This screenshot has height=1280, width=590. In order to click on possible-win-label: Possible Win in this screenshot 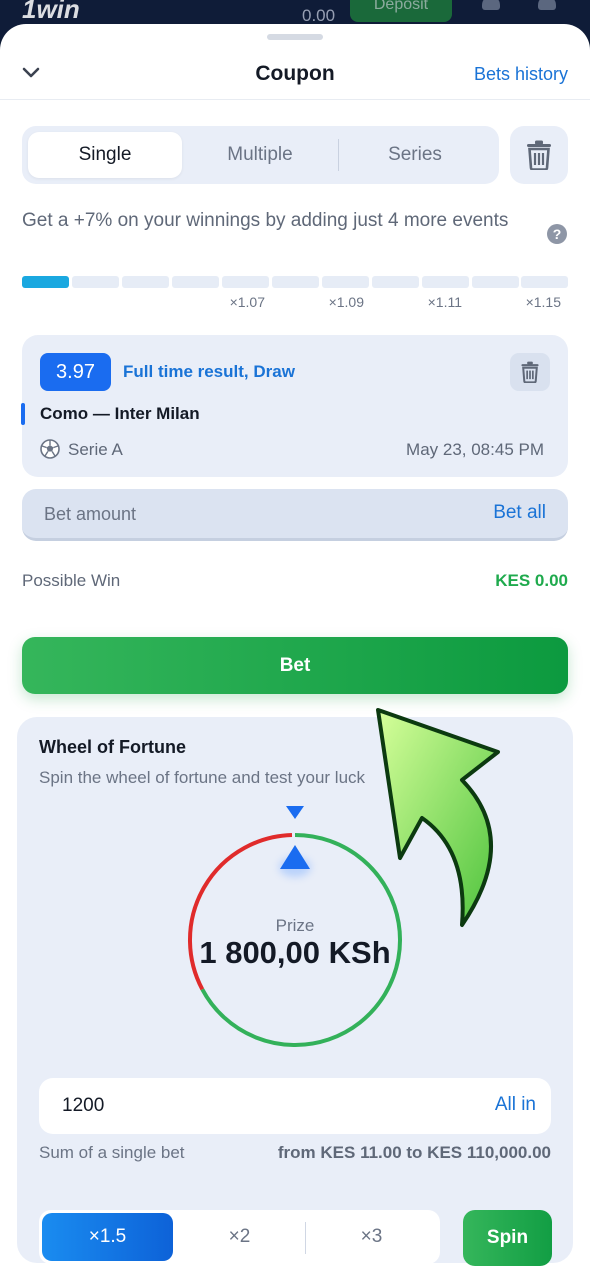, I will do `click(71, 580)`.